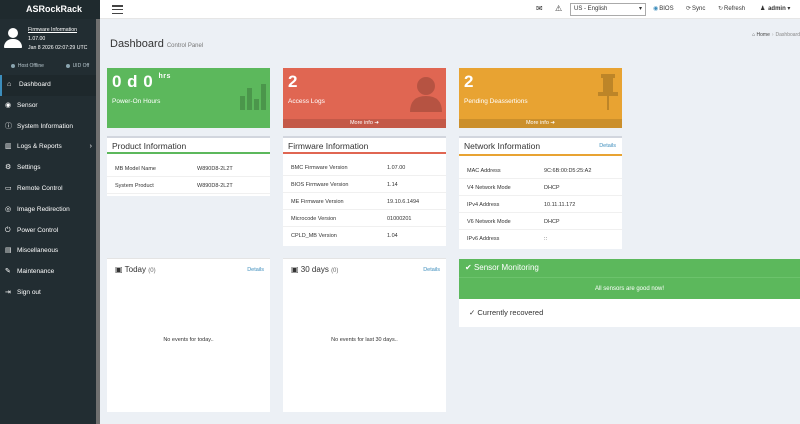 The image size is (800, 424). I want to click on network-information-title: Network Information, so click(502, 146).